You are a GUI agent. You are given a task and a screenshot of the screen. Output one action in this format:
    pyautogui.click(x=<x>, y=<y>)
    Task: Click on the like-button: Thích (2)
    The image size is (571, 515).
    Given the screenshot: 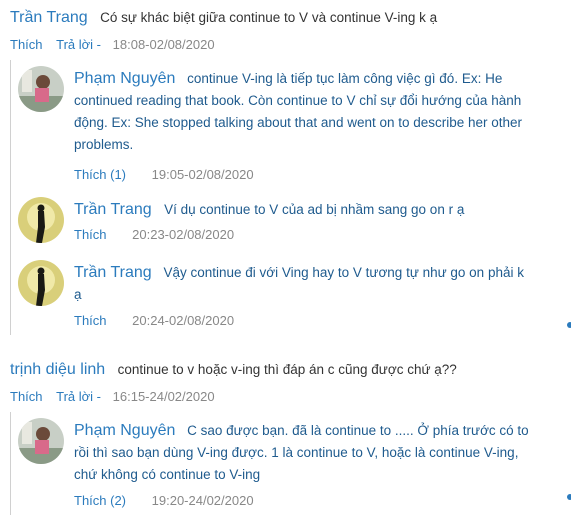 What is the action you would take?
    pyautogui.click(x=100, y=500)
    